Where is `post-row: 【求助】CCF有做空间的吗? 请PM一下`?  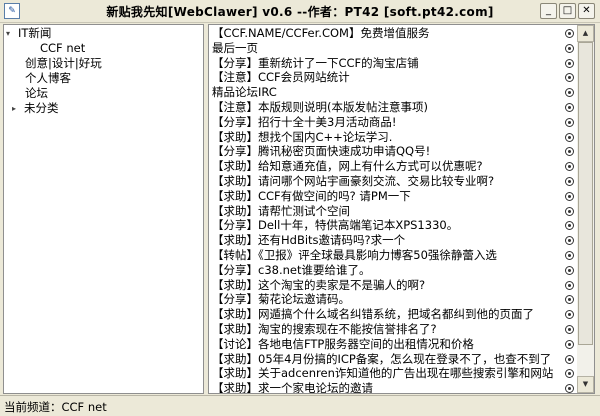 post-row: 【求助】CCF有做空间的吗? 请PM一下 is located at coordinates (393, 196).